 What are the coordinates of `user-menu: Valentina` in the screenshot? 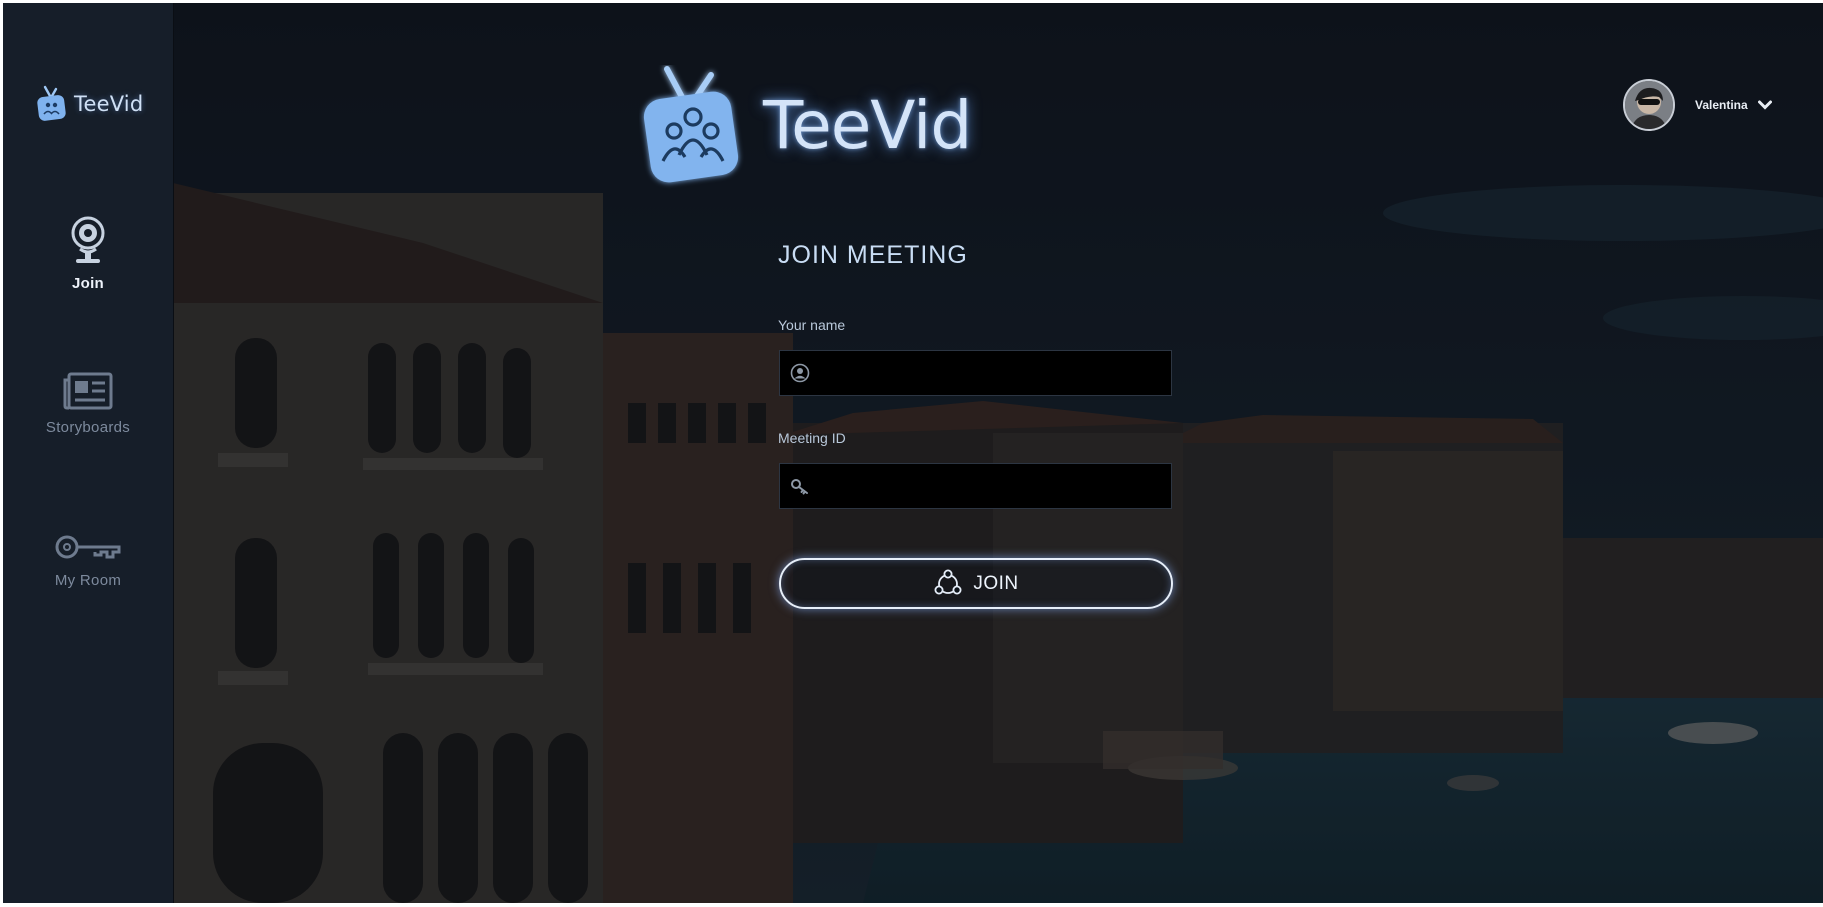 It's located at (1697, 105).